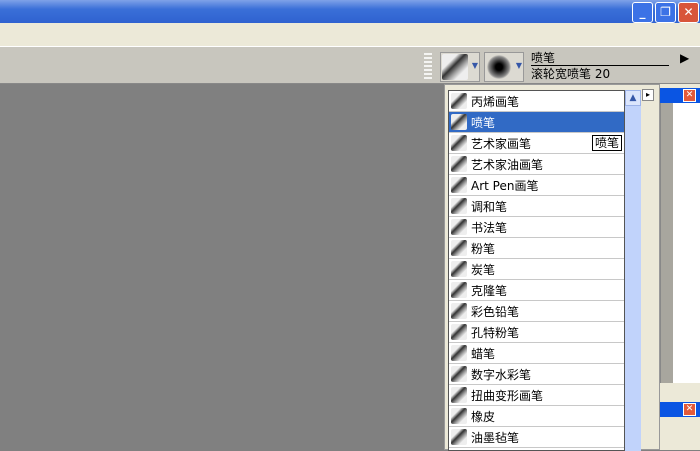  I want to click on airbrush-icon, so click(455, 67).